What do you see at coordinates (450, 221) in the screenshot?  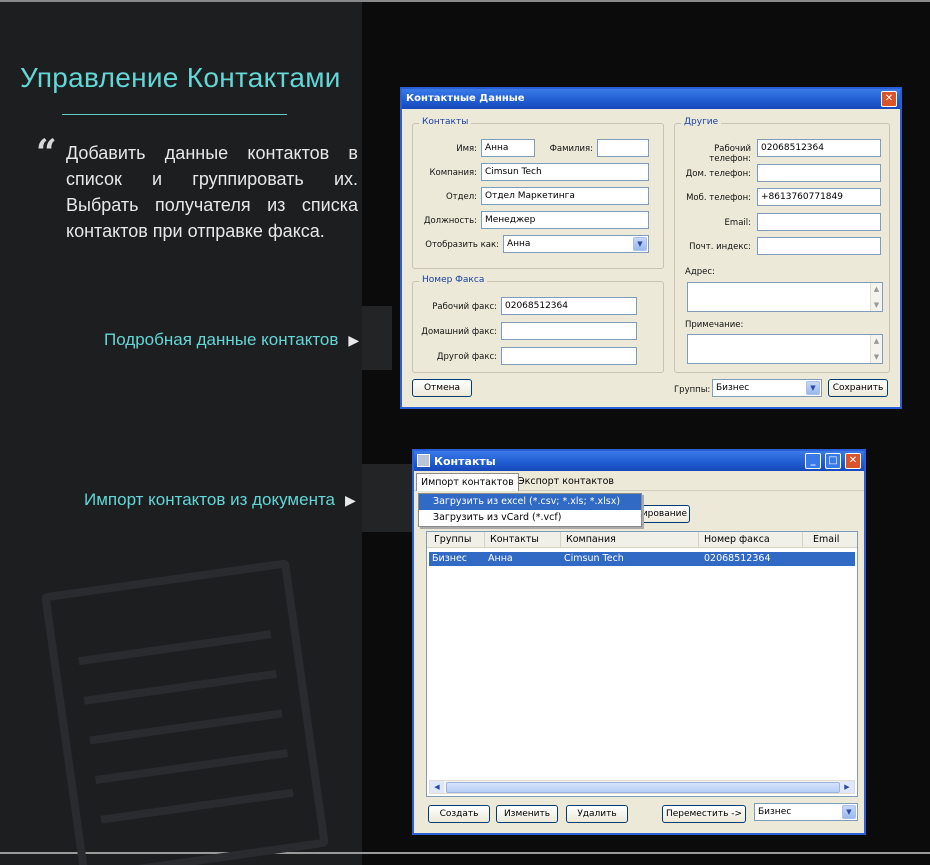 I see `position-label: Должность:` at bounding box center [450, 221].